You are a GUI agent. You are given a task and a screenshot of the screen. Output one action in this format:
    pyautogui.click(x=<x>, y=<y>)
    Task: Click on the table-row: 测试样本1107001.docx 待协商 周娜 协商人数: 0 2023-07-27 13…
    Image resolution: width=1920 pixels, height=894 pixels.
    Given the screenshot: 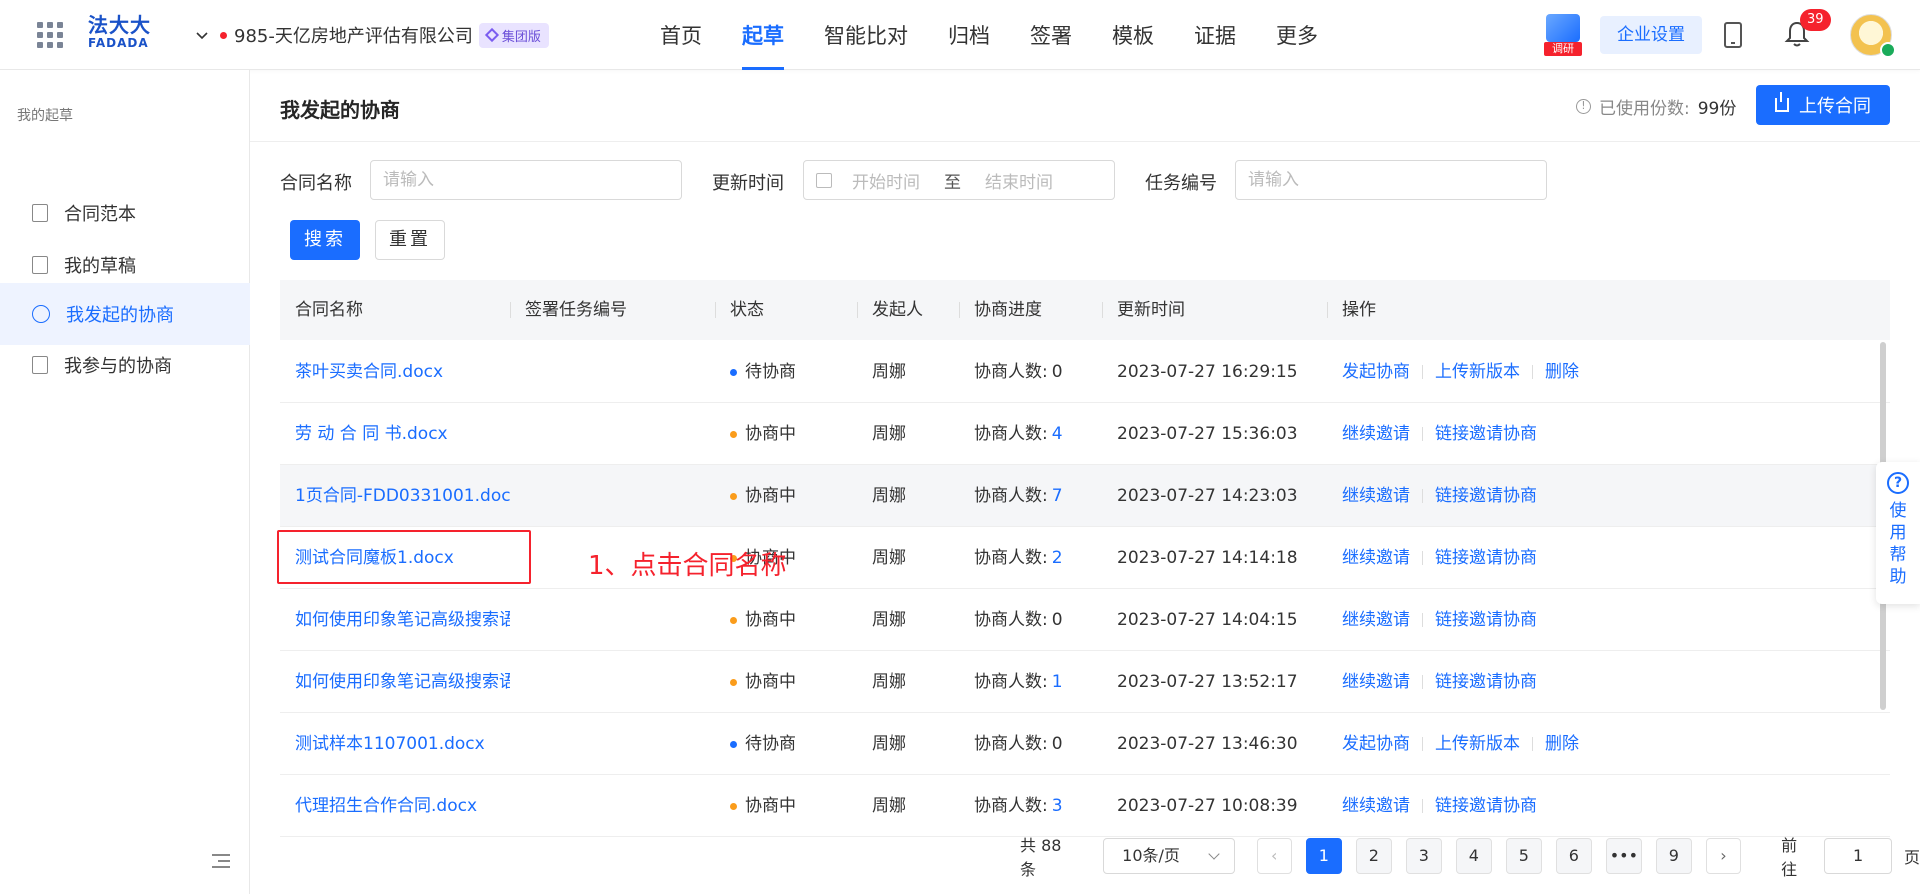 What is the action you would take?
    pyautogui.click(x=1085, y=744)
    